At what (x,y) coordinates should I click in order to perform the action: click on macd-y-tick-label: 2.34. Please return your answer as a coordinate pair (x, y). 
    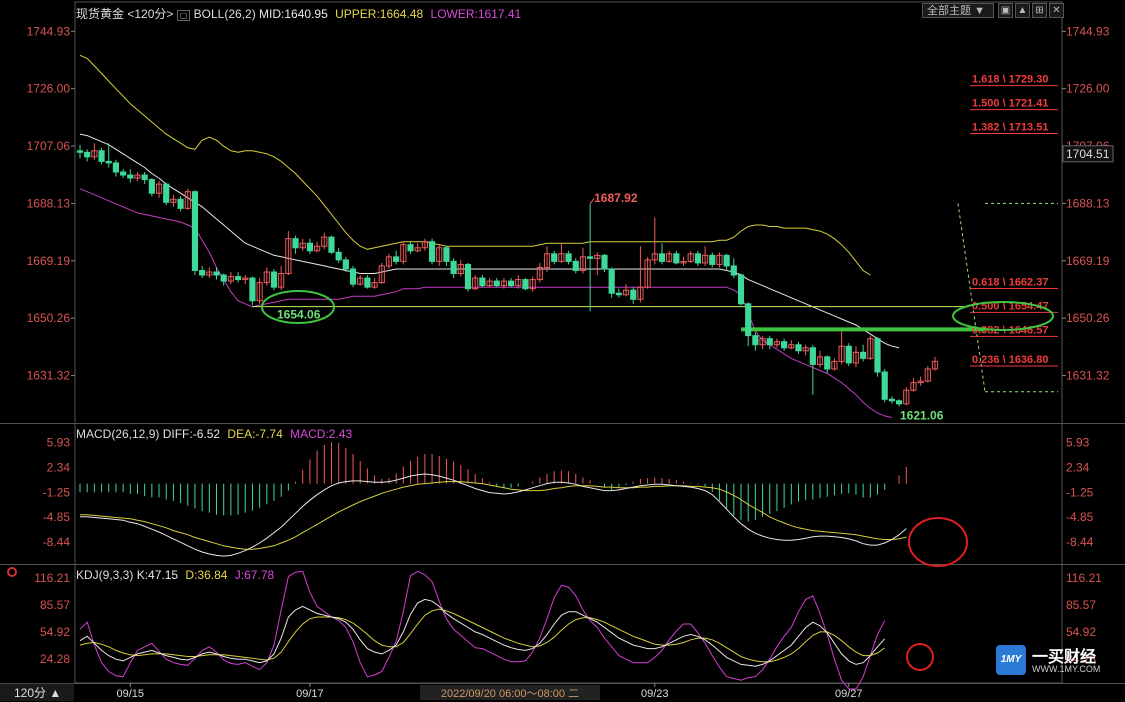
    Looking at the image, I should click on (1078, 468).